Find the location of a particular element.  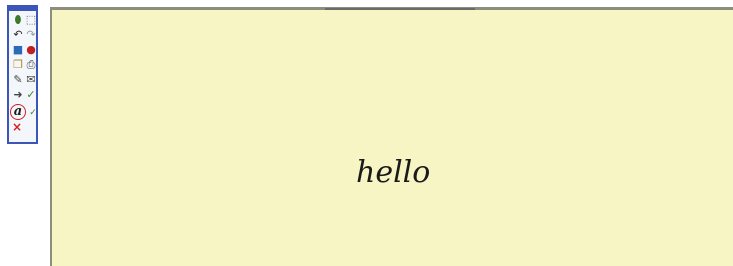

email-icon: ✉ is located at coordinates (31, 80).